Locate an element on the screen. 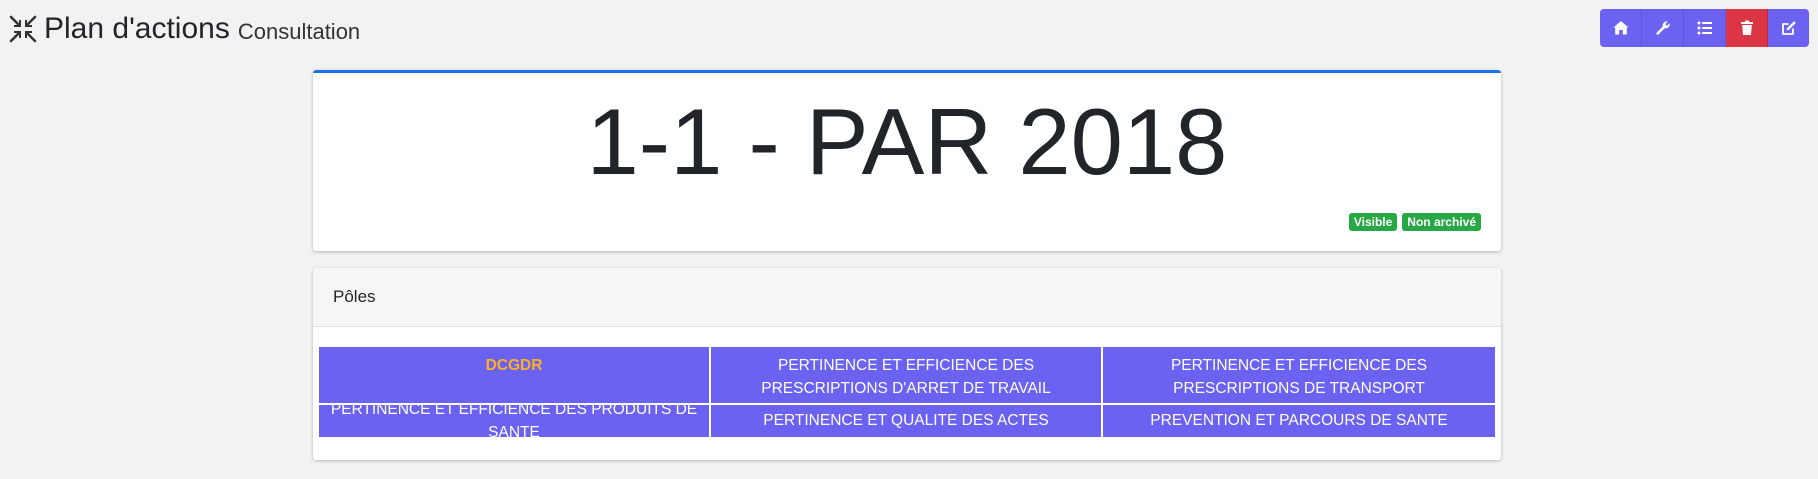 This screenshot has width=1818, height=479. pole-cell: PERTINENCE ET QUALITE DES ACTES is located at coordinates (907, 422).